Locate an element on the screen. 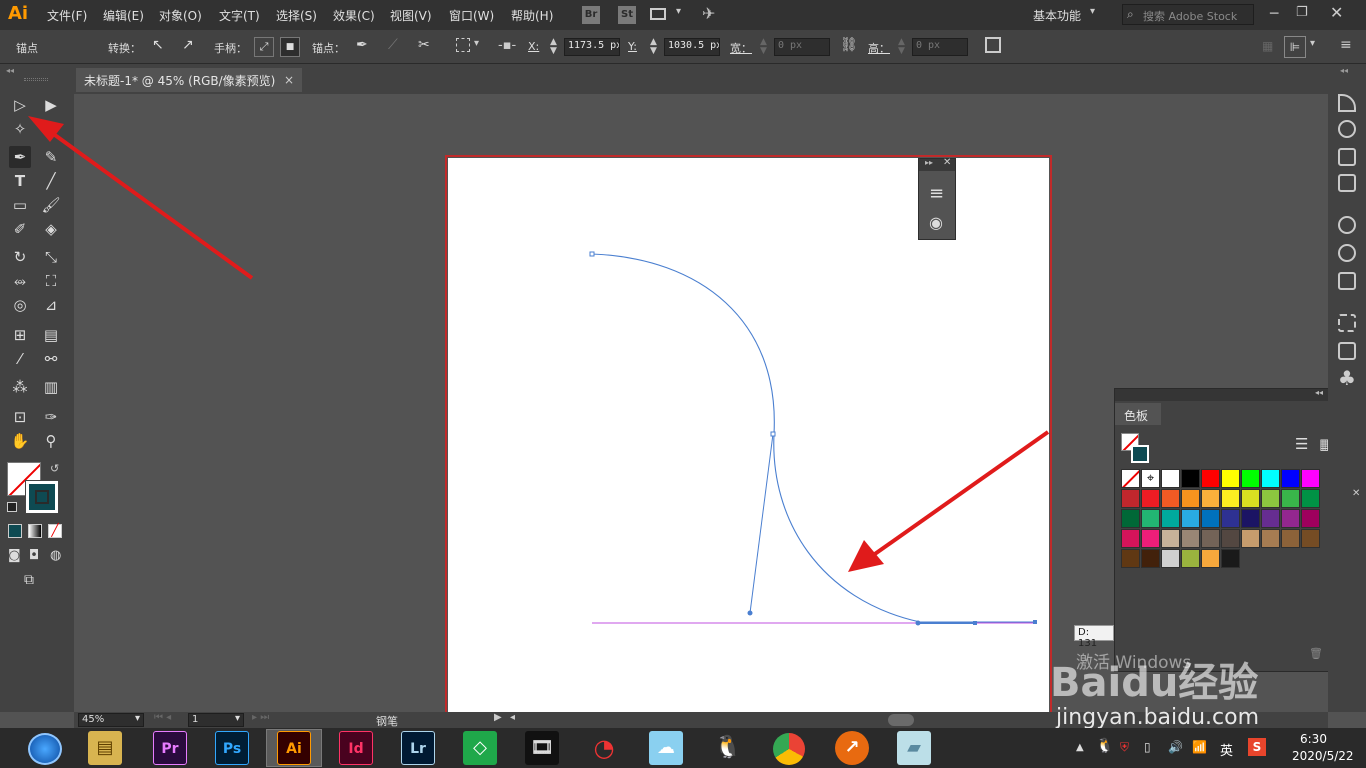  export-icon is located at coordinates (1347, 157).